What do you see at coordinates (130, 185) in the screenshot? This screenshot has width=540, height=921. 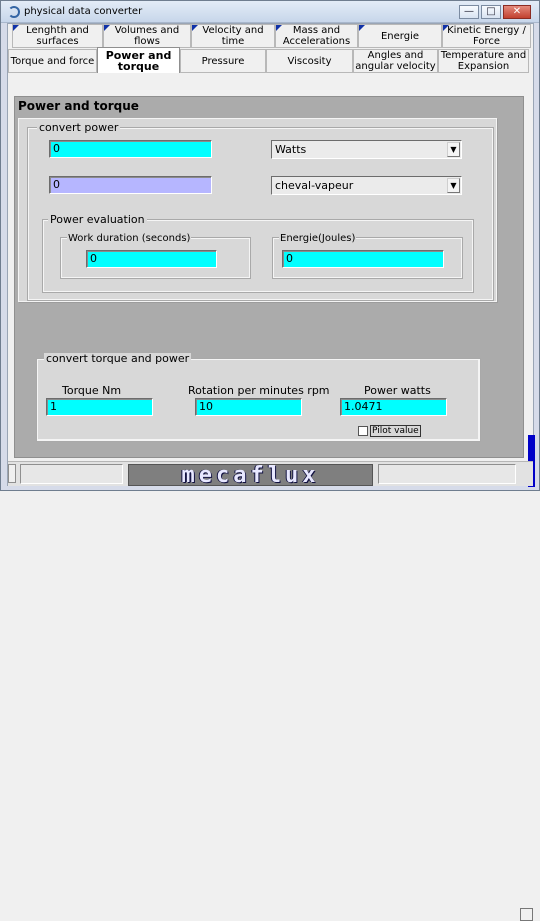 I see `power-input-2: 0` at bounding box center [130, 185].